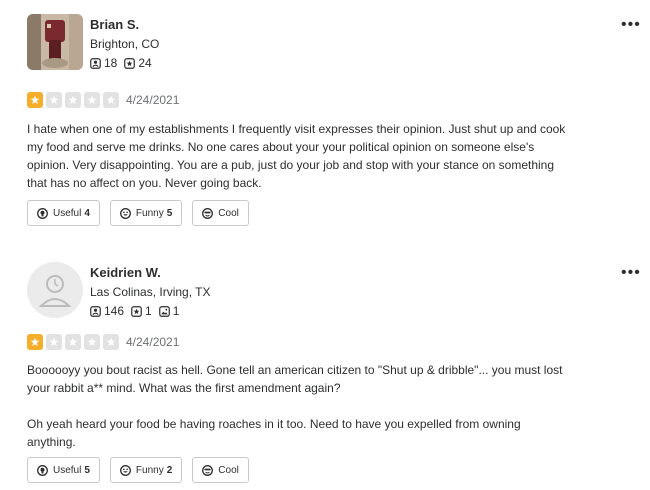  What do you see at coordinates (169, 213) in the screenshot?
I see `funny-count: 5` at bounding box center [169, 213].